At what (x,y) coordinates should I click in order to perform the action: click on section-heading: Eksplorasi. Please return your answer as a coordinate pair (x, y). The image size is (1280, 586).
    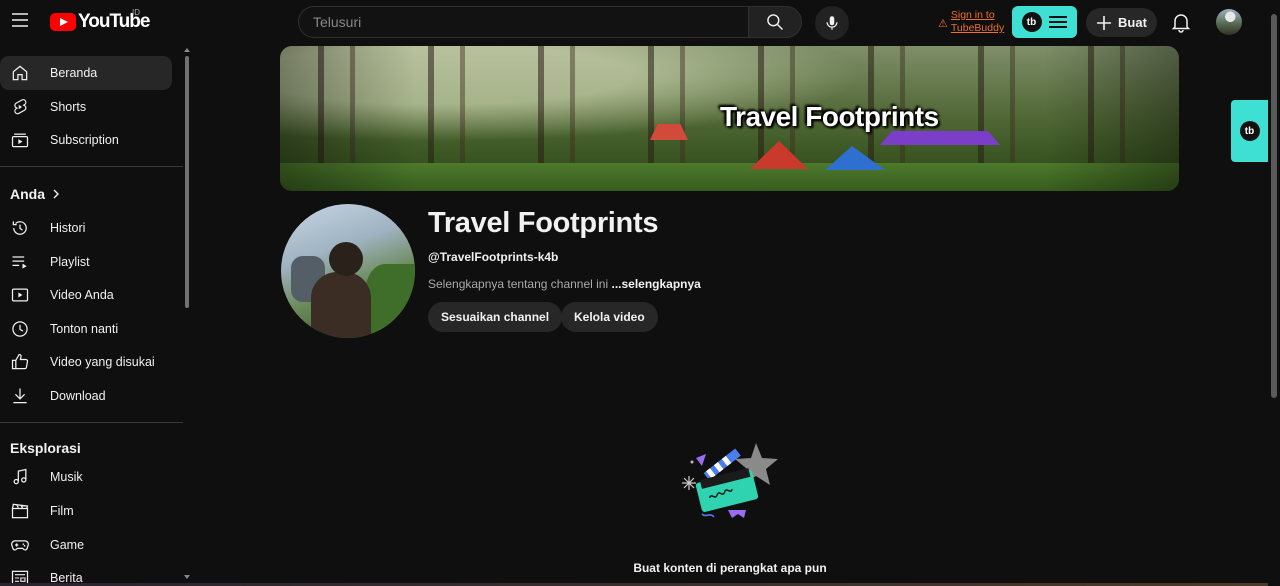
    Looking at the image, I should click on (45, 448).